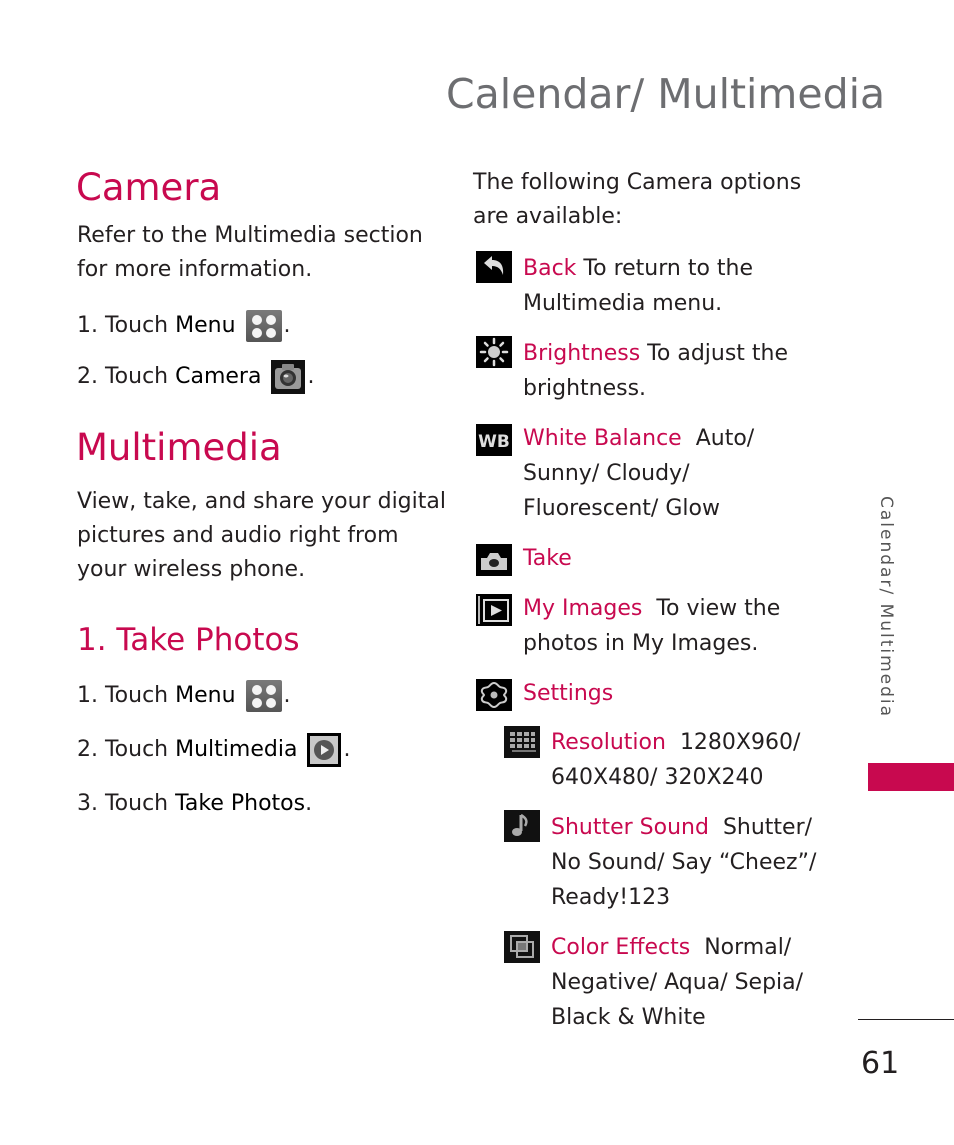 The width and height of the screenshot is (954, 1145). What do you see at coordinates (494, 695) in the screenshot?
I see `settings-gear-icon` at bounding box center [494, 695].